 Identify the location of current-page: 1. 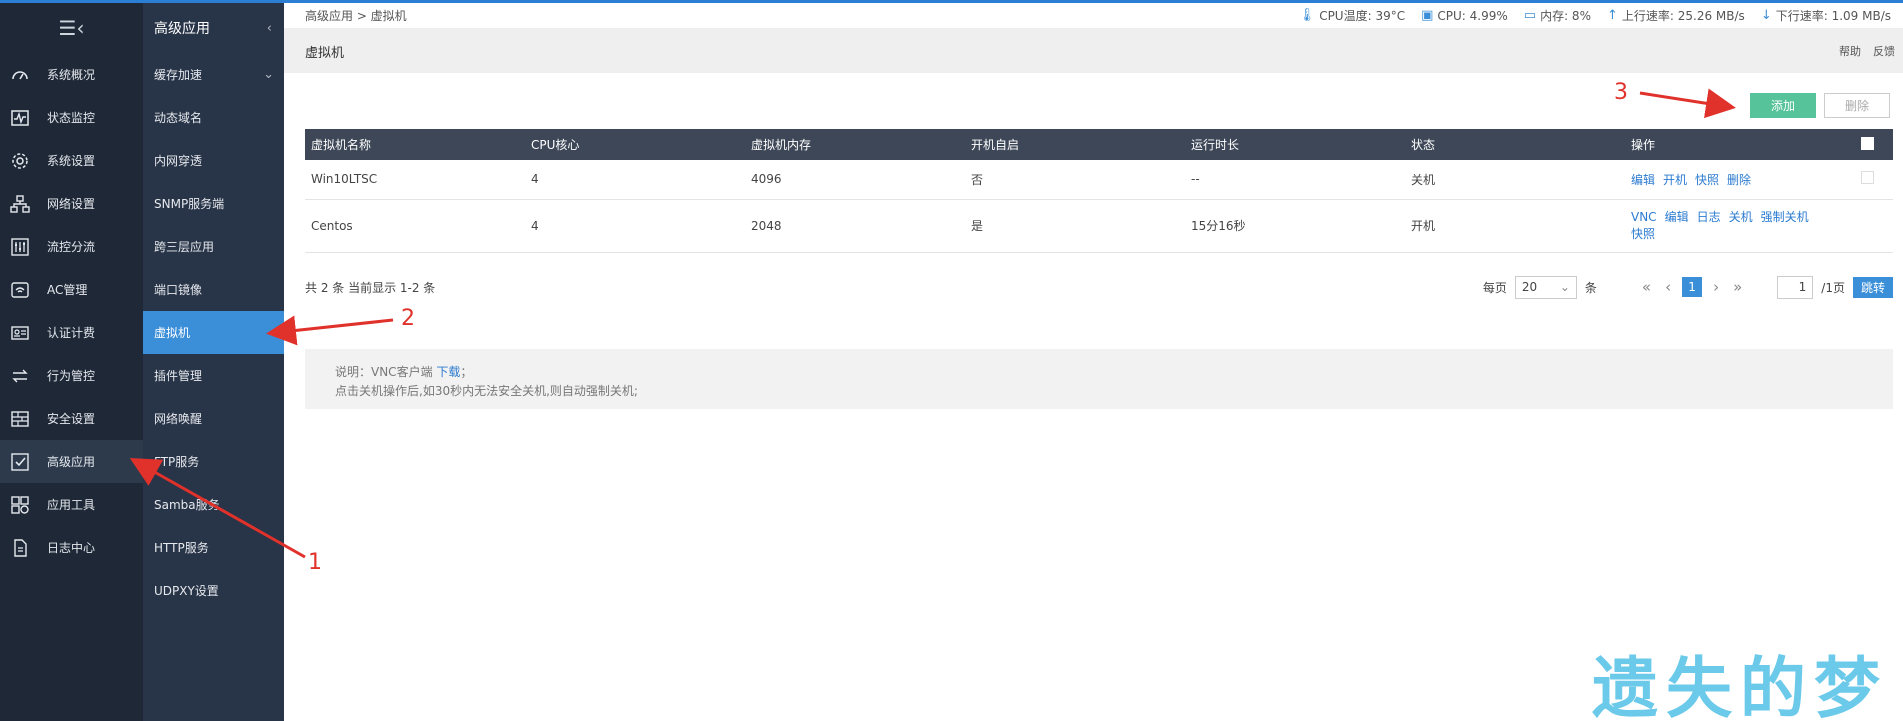
(1692, 287).